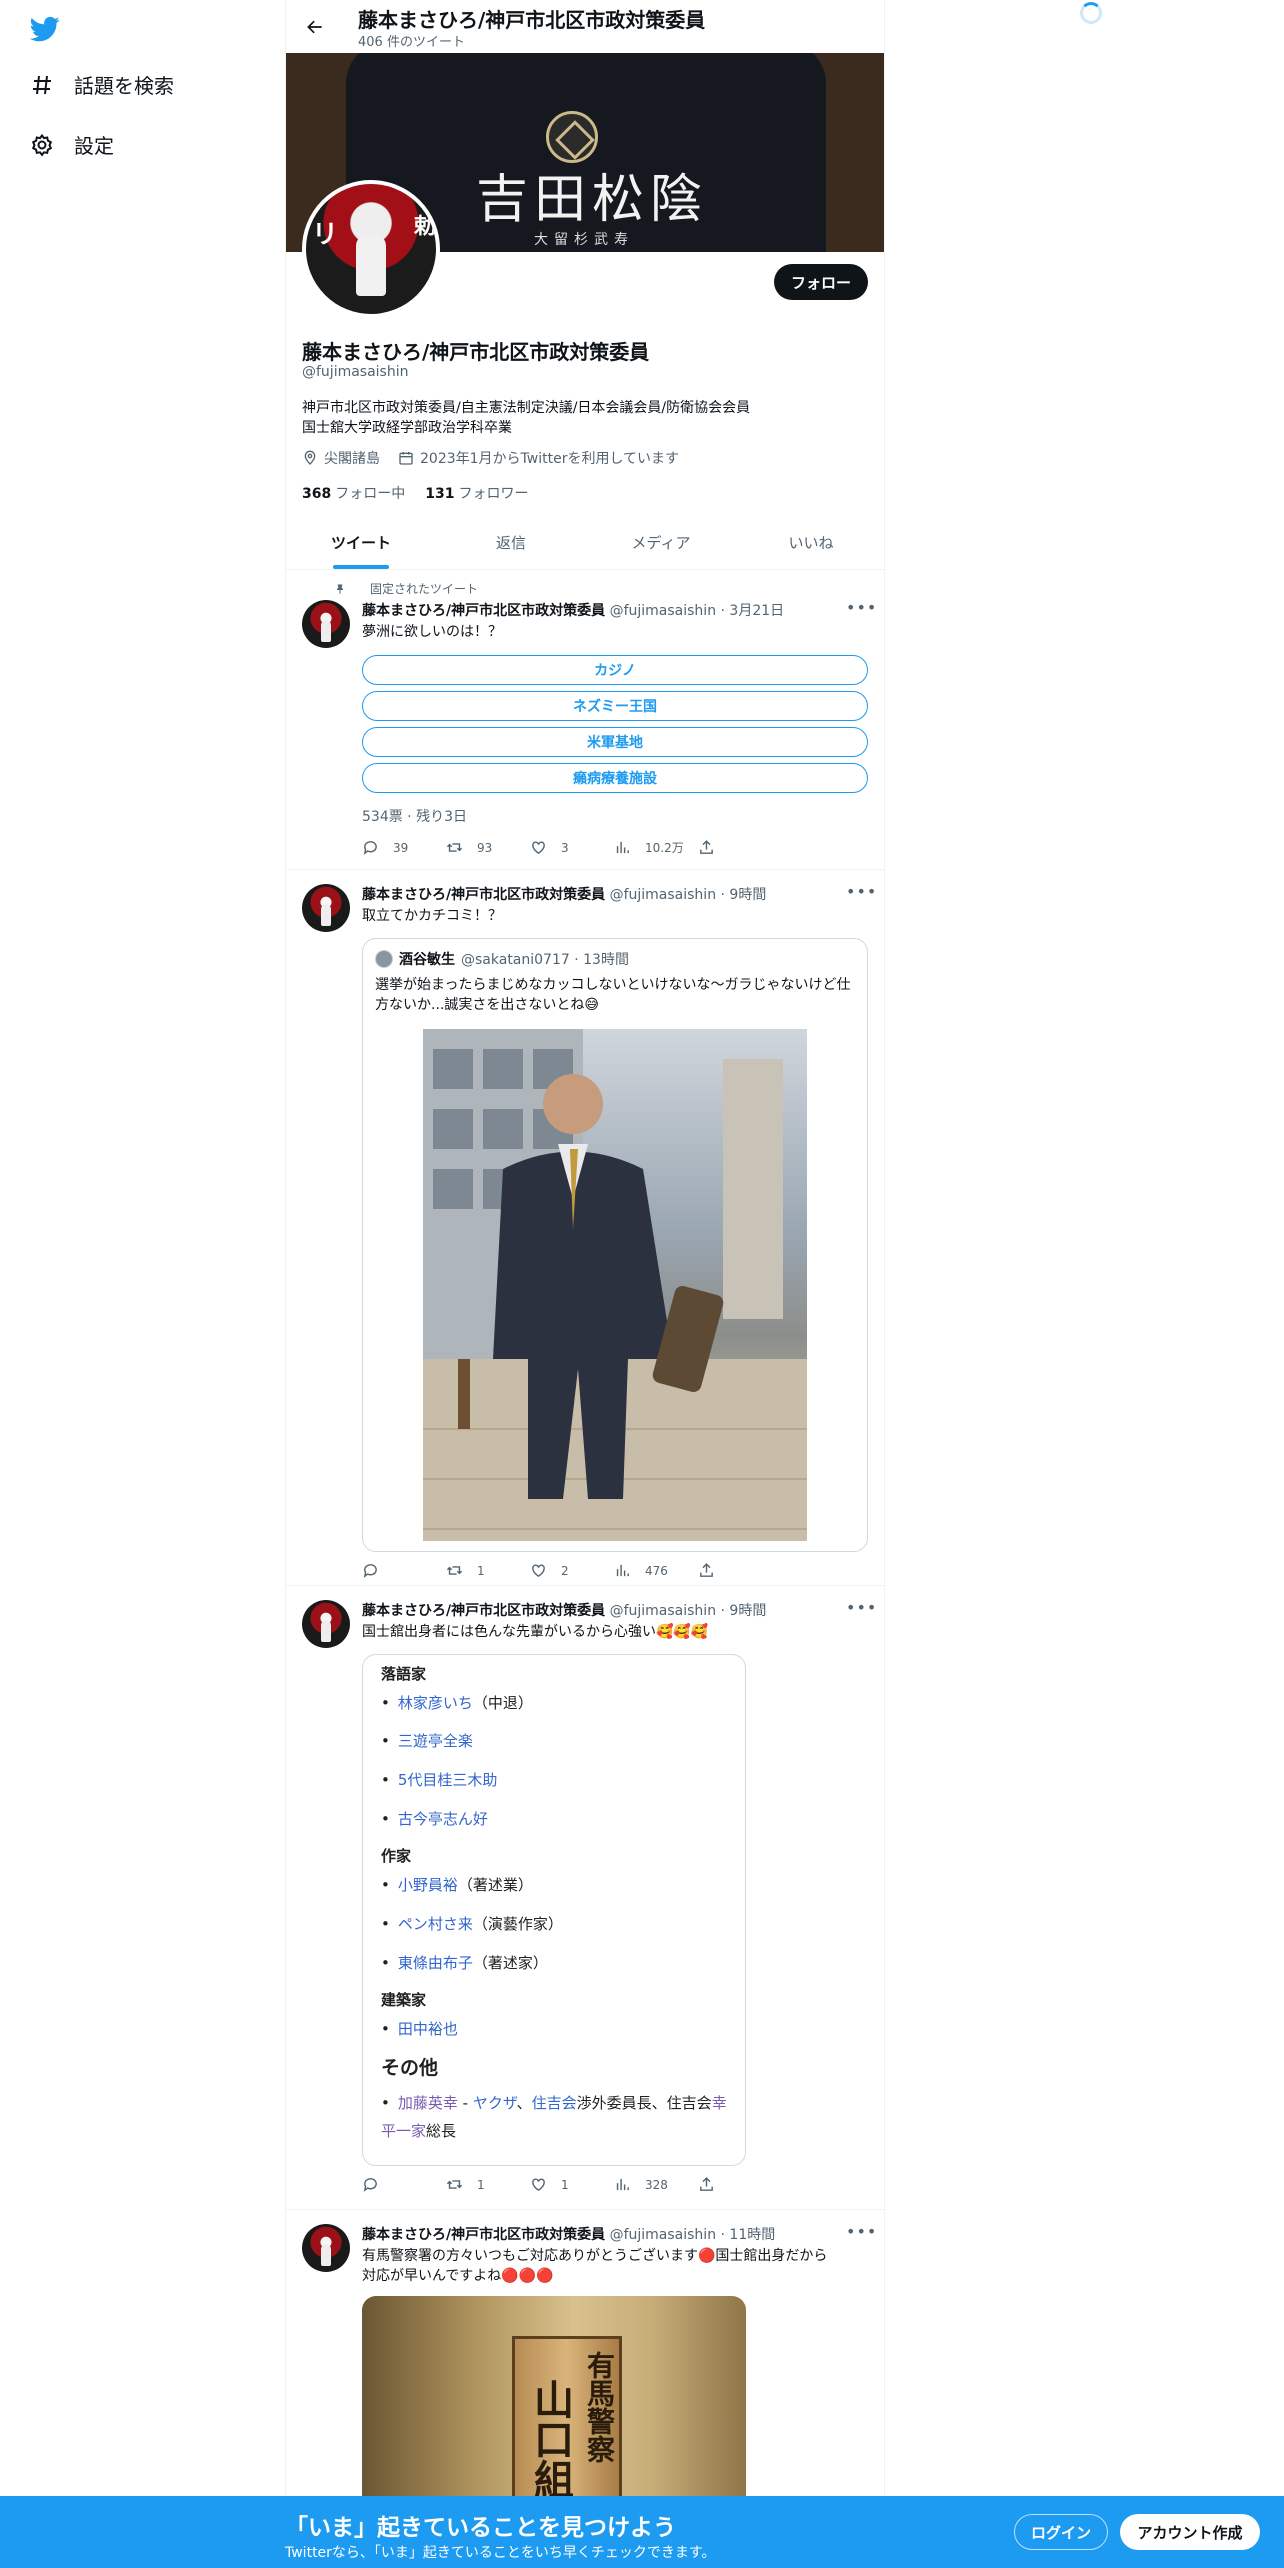  I want to click on create-account-button: アカウント作成, so click(1190, 2532).